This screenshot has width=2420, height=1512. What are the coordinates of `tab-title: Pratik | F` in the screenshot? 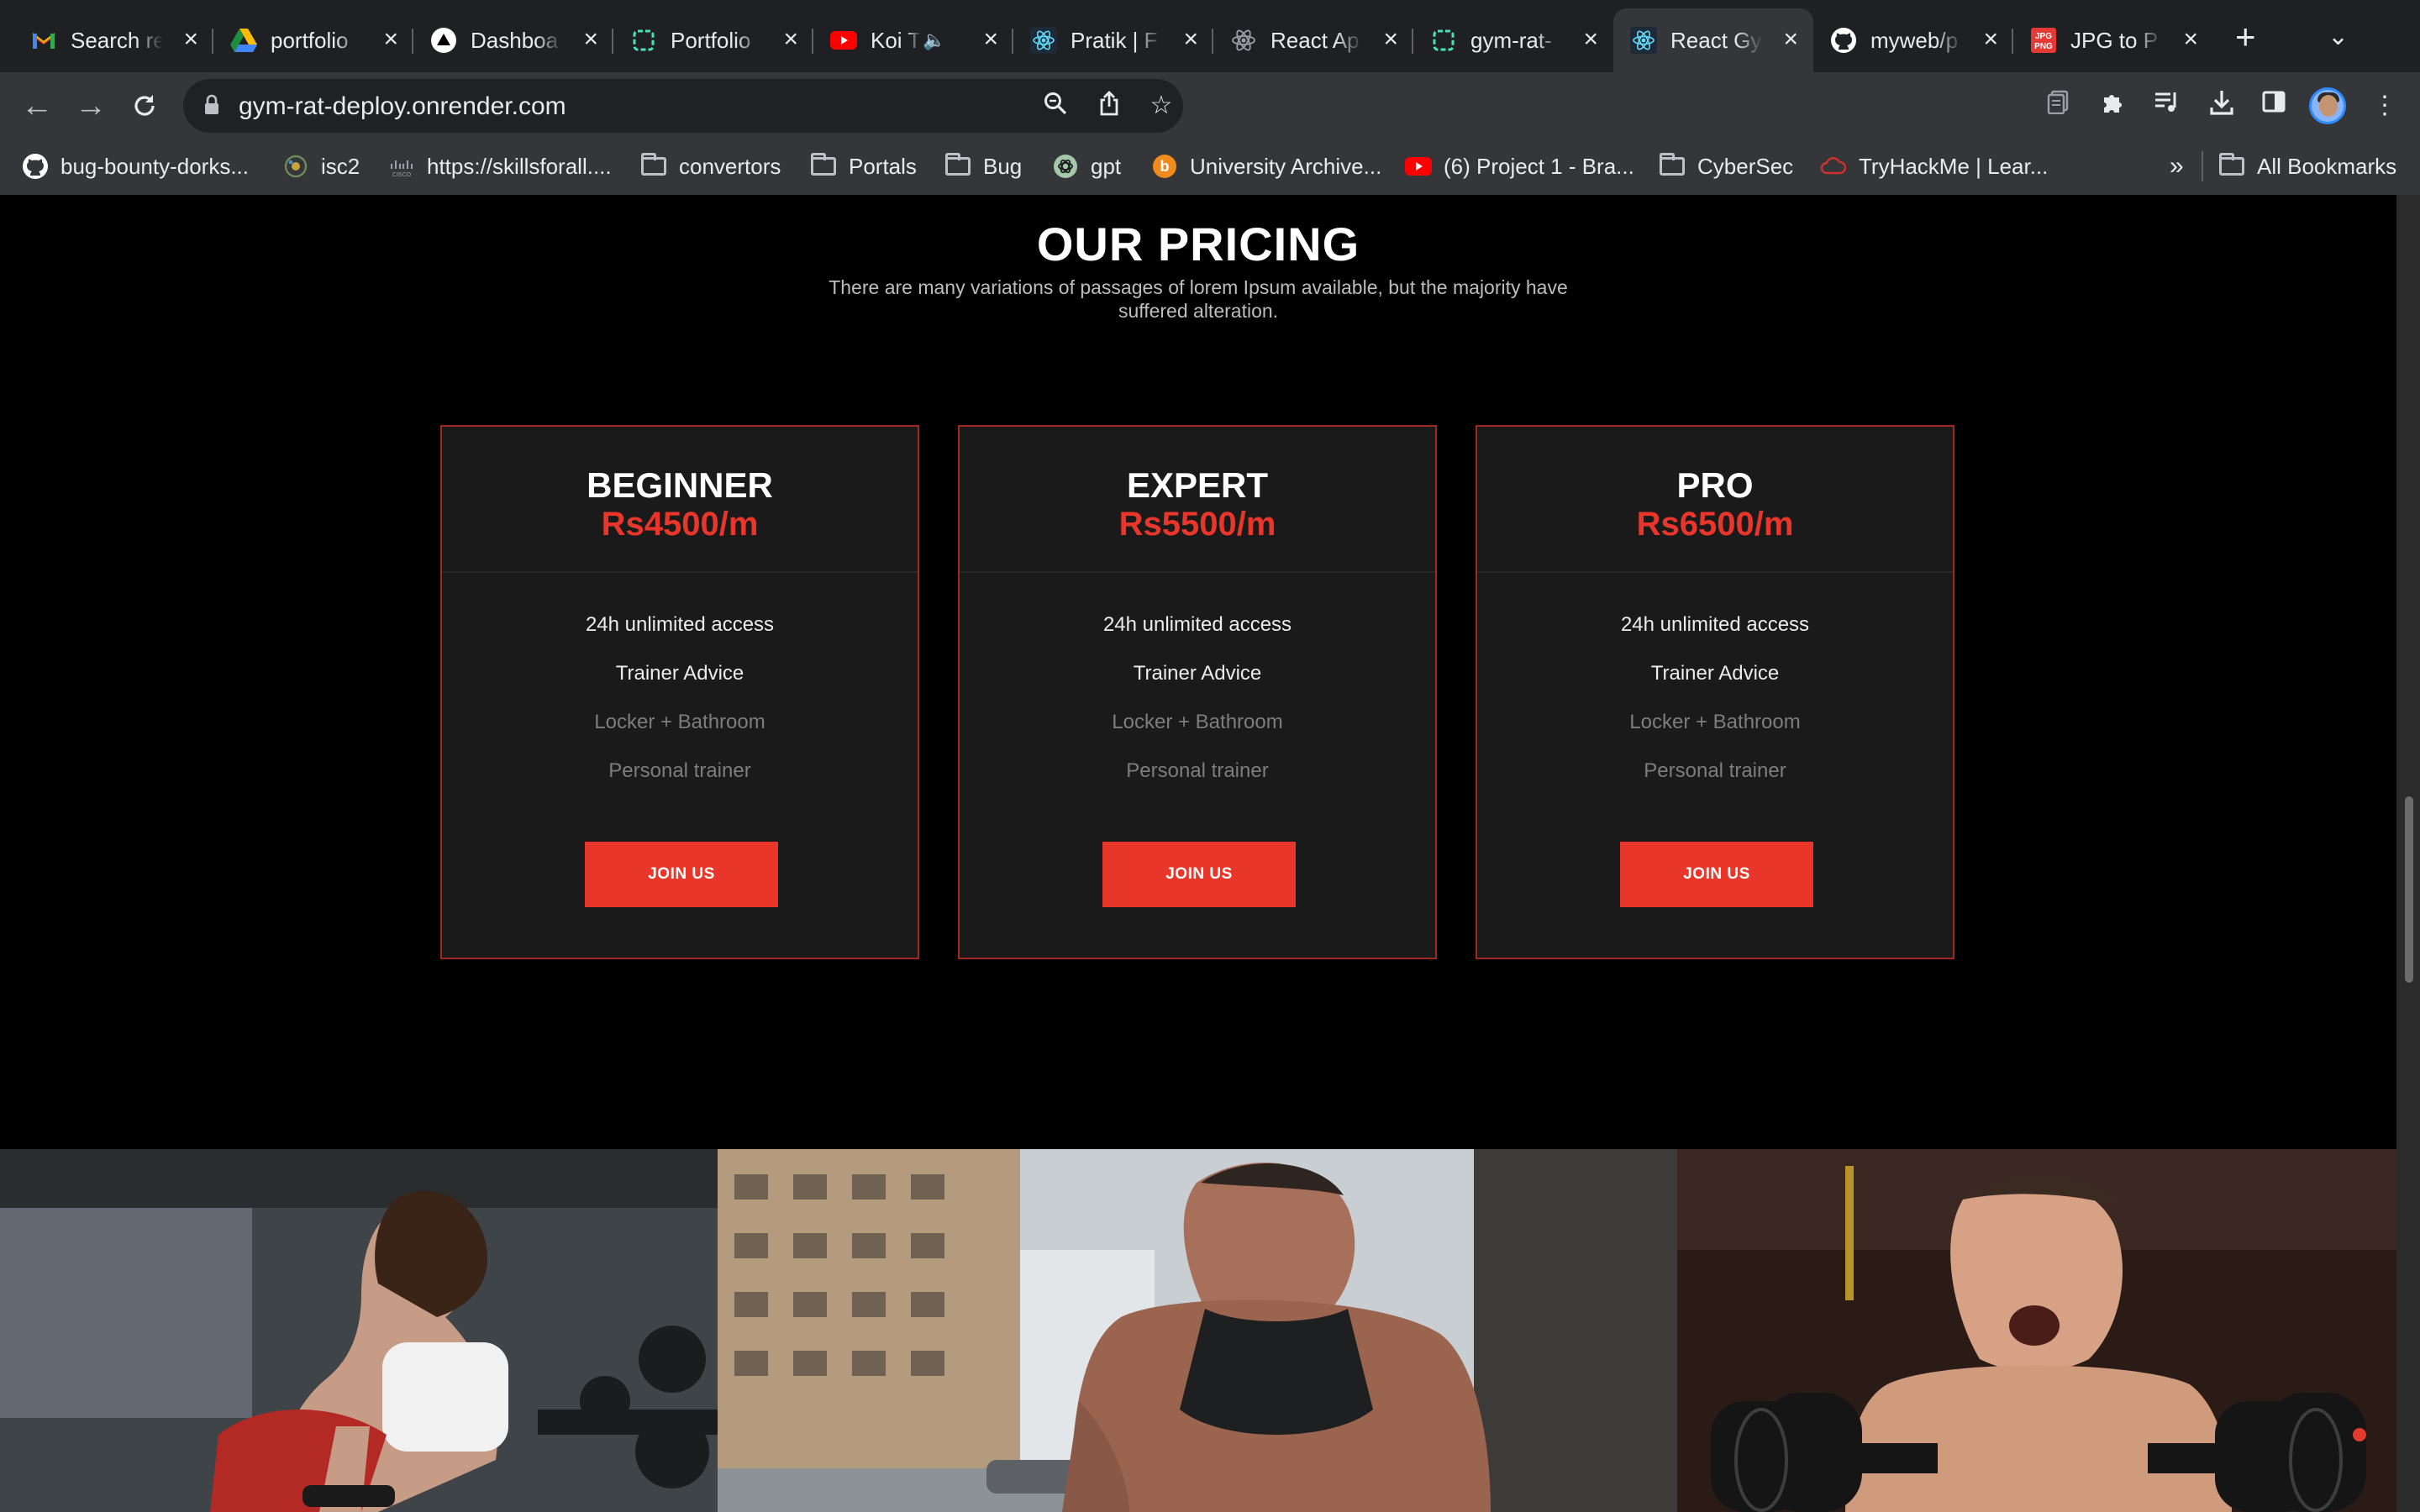 It's located at (1114, 40).